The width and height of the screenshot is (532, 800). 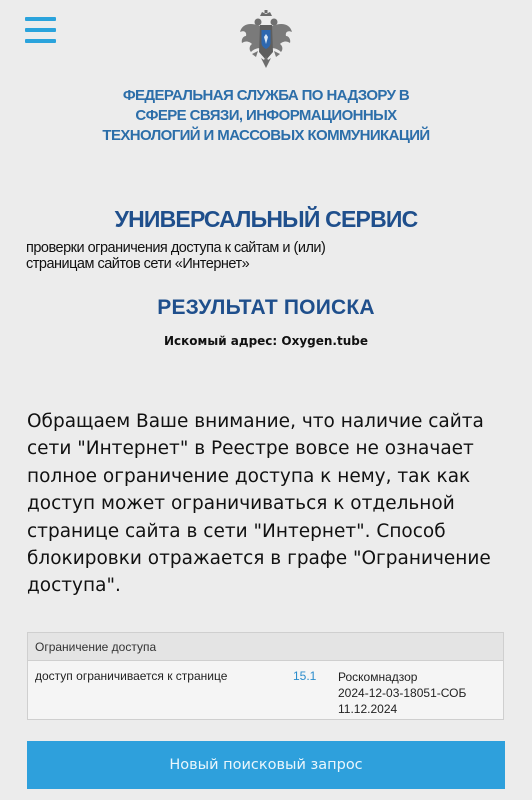 I want to click on authority-line: 11.12.2024, so click(x=368, y=709).